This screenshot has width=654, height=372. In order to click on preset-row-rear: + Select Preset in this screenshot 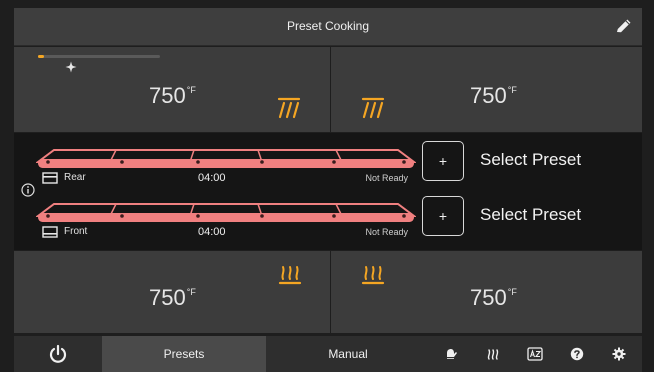, I will do `click(527, 161)`.